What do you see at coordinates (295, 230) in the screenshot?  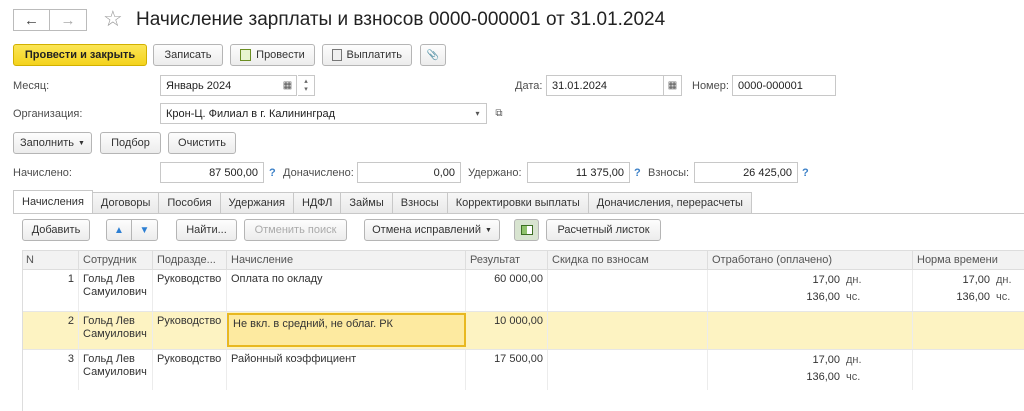 I see `cancel-search-button: Отменить поиск` at bounding box center [295, 230].